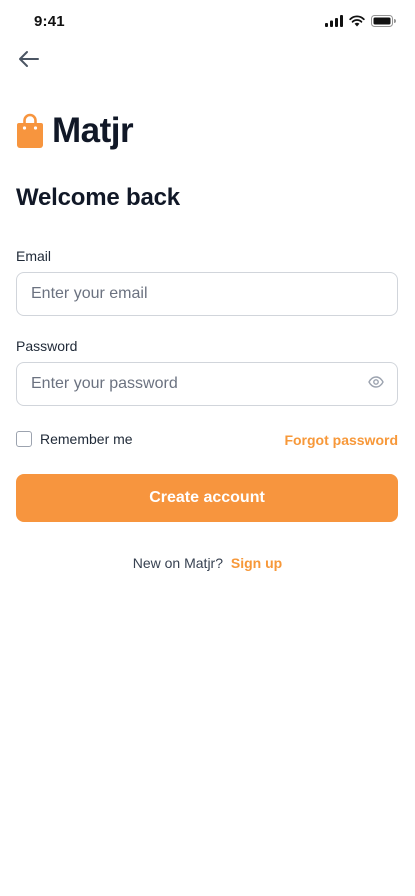 This screenshot has height=896, width=415. Describe the element at coordinates (383, 23) in the screenshot. I see `battery-icon` at that location.